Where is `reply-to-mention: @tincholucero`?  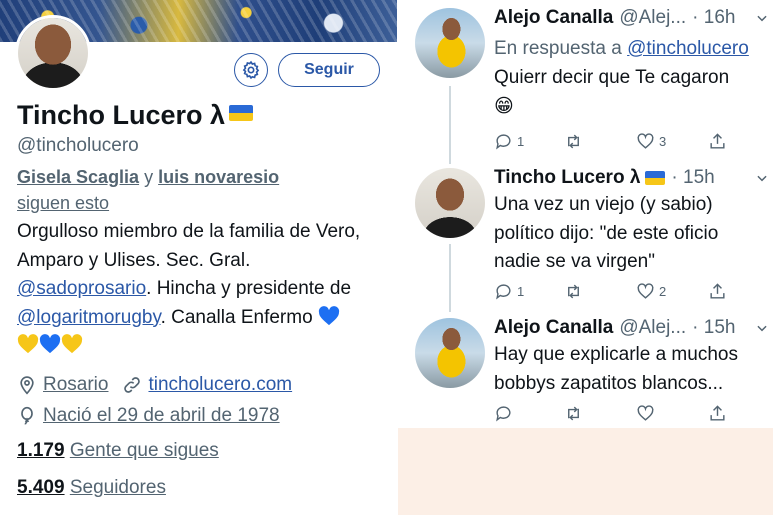 reply-to-mention: @tincholucero is located at coordinates (688, 48).